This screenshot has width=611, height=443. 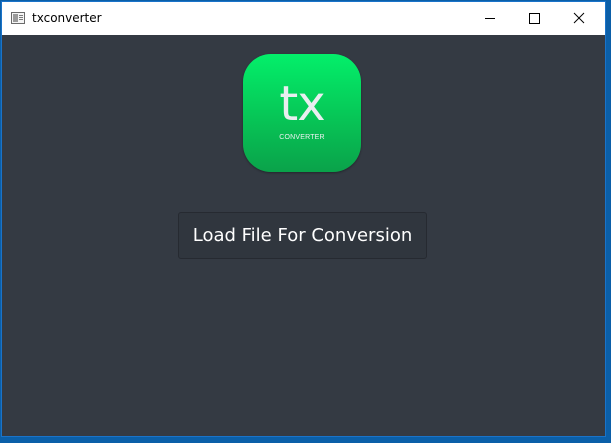 What do you see at coordinates (303, 18) in the screenshot?
I see `title-bar: txconverter` at bounding box center [303, 18].